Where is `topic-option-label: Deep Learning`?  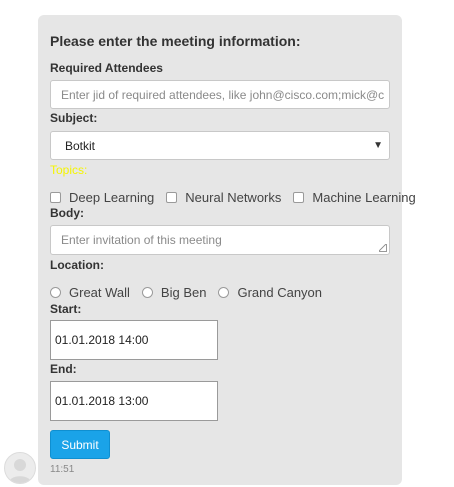
topic-option-label: Deep Learning is located at coordinates (112, 197).